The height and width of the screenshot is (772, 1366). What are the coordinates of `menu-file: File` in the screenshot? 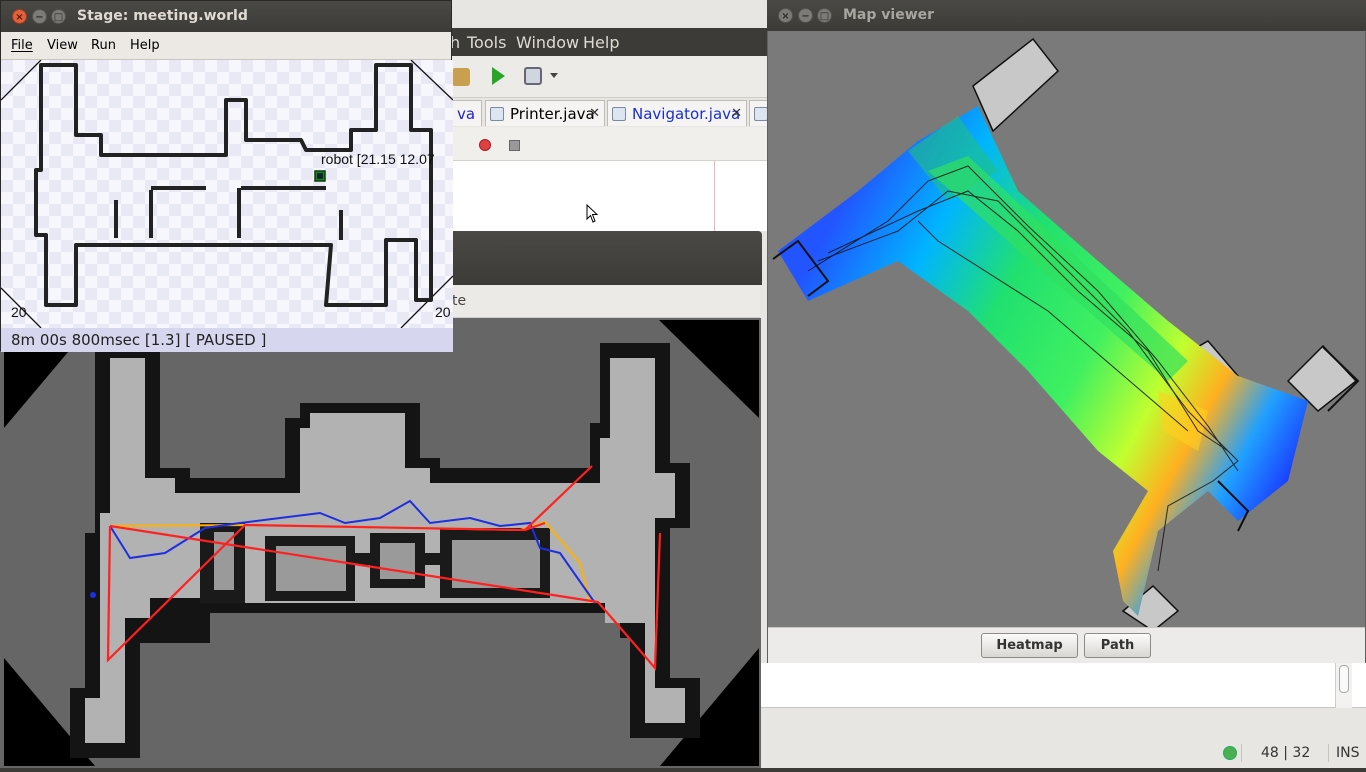 It's located at (22, 45).